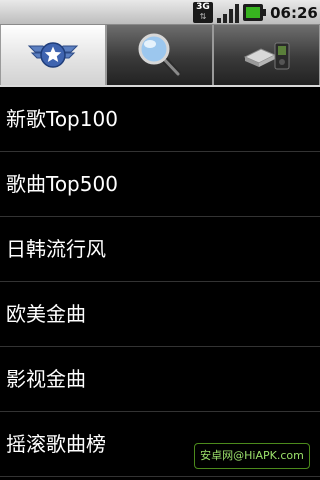 The image size is (320, 480). I want to click on usb-drive-icon, so click(266, 56).